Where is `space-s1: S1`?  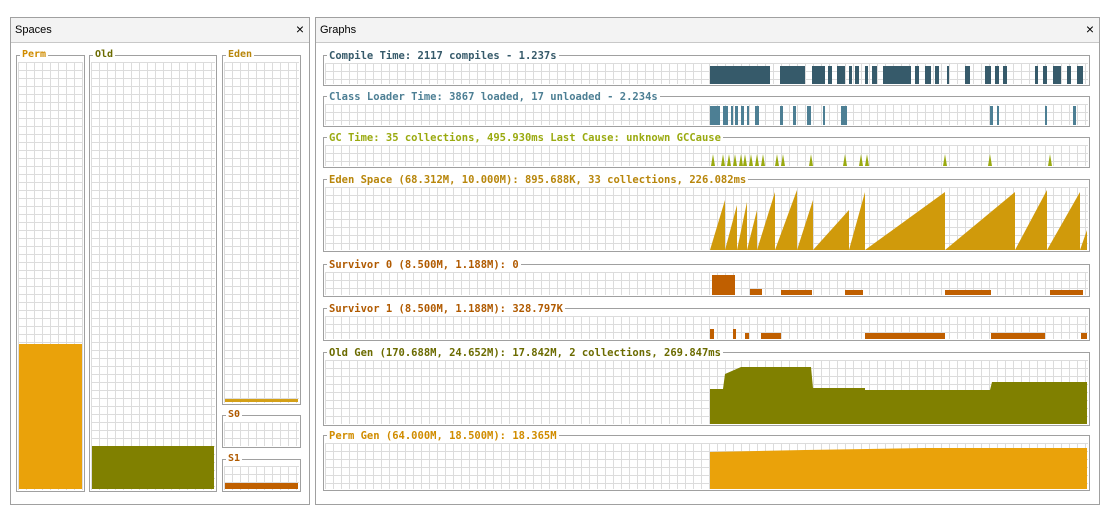 space-s1: S1 is located at coordinates (261, 472).